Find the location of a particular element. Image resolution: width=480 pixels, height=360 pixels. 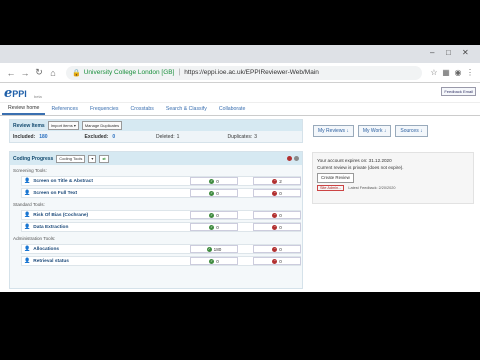

completed-count: ✓ 180 is located at coordinates (214, 249).